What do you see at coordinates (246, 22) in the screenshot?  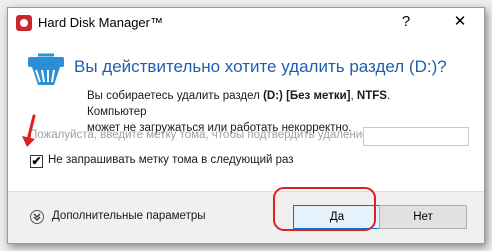 I see `title-bar: Hard Disk Manager™ ? ✕` at bounding box center [246, 22].